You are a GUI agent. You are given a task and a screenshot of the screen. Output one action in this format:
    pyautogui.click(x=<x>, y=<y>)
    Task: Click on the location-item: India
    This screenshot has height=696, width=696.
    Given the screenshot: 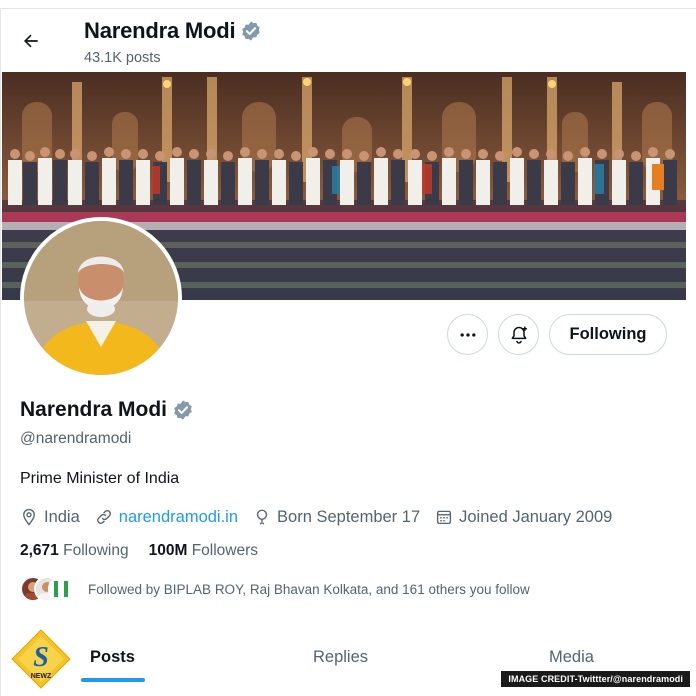 What is the action you would take?
    pyautogui.click(x=50, y=517)
    